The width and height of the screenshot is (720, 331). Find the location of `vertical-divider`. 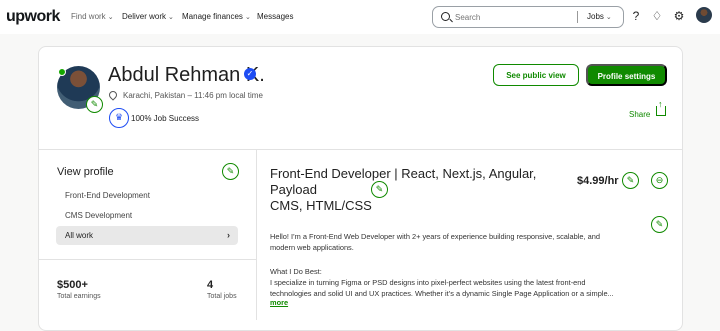

vertical-divider is located at coordinates (256, 235).